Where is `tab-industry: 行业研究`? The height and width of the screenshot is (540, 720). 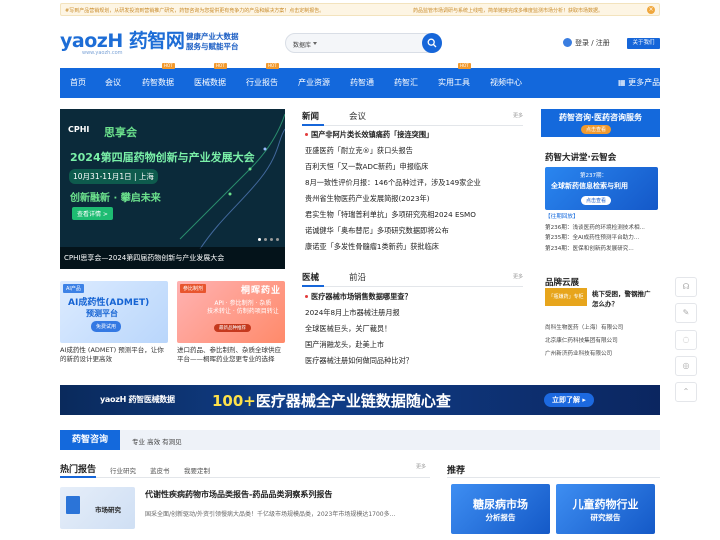 tab-industry: 行业研究 is located at coordinates (123, 470).